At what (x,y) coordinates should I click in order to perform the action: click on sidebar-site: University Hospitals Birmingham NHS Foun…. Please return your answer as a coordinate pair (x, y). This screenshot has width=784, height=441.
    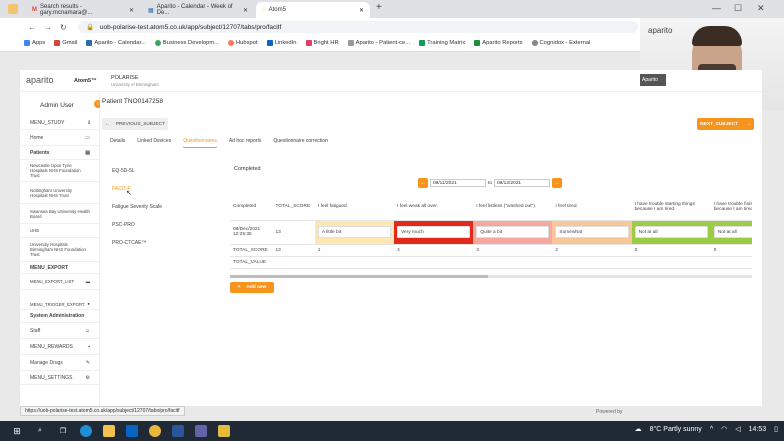
    Looking at the image, I should click on (60, 250).